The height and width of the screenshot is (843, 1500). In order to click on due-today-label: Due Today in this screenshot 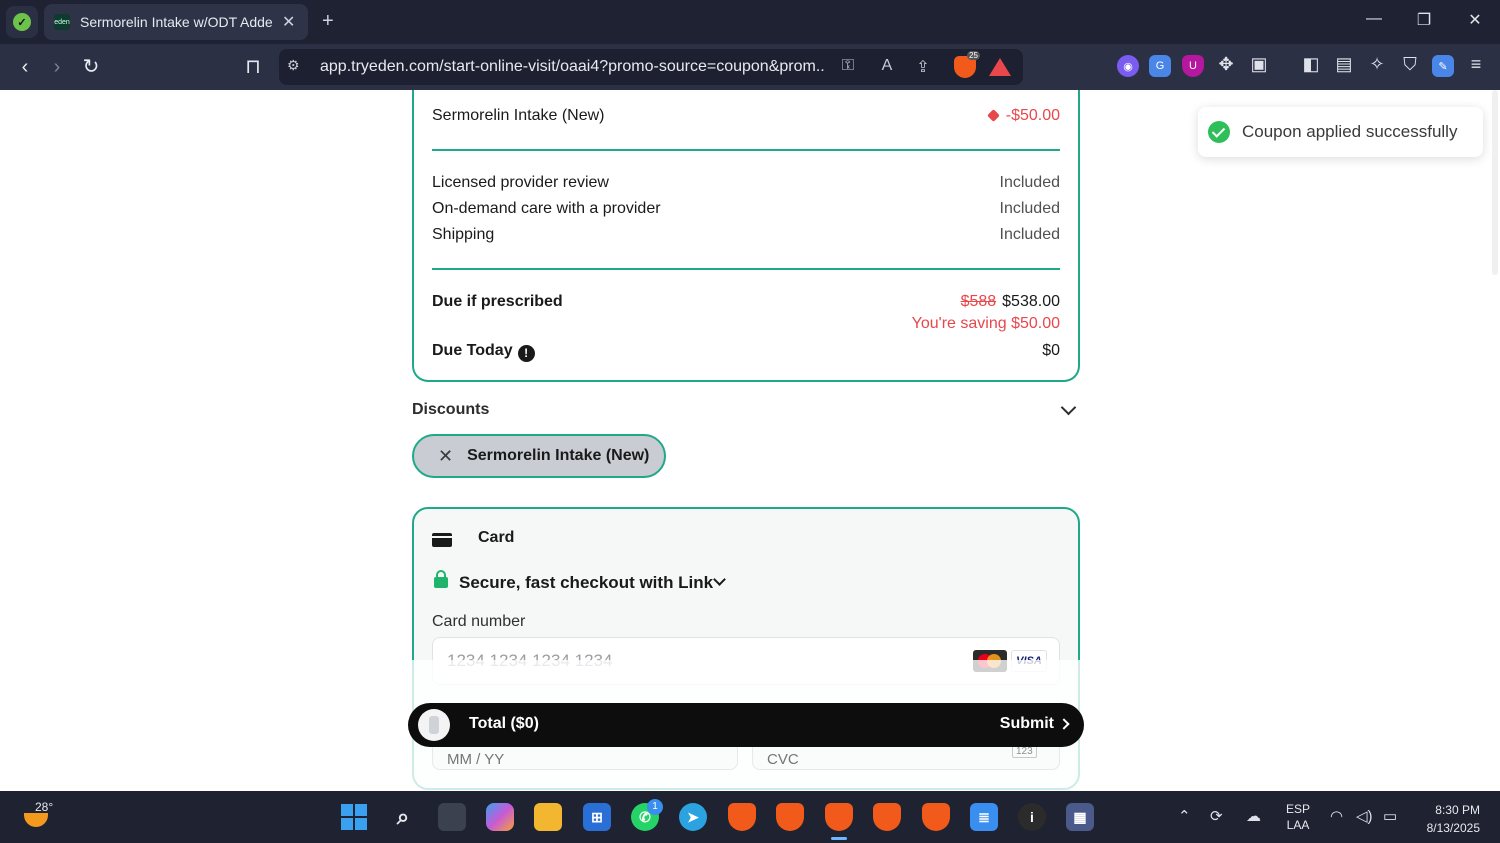, I will do `click(472, 350)`.